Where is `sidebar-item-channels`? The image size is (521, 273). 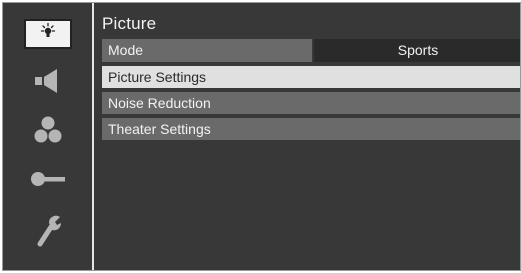 sidebar-item-channels is located at coordinates (47, 132).